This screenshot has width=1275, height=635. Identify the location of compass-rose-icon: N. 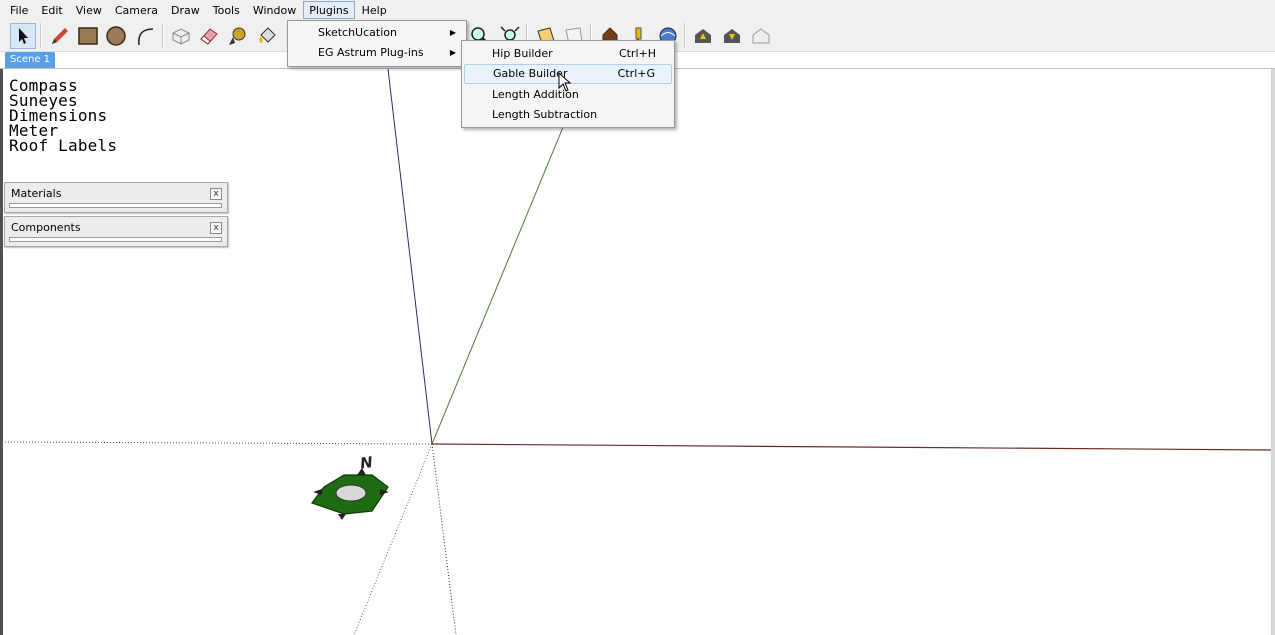
(350, 486).